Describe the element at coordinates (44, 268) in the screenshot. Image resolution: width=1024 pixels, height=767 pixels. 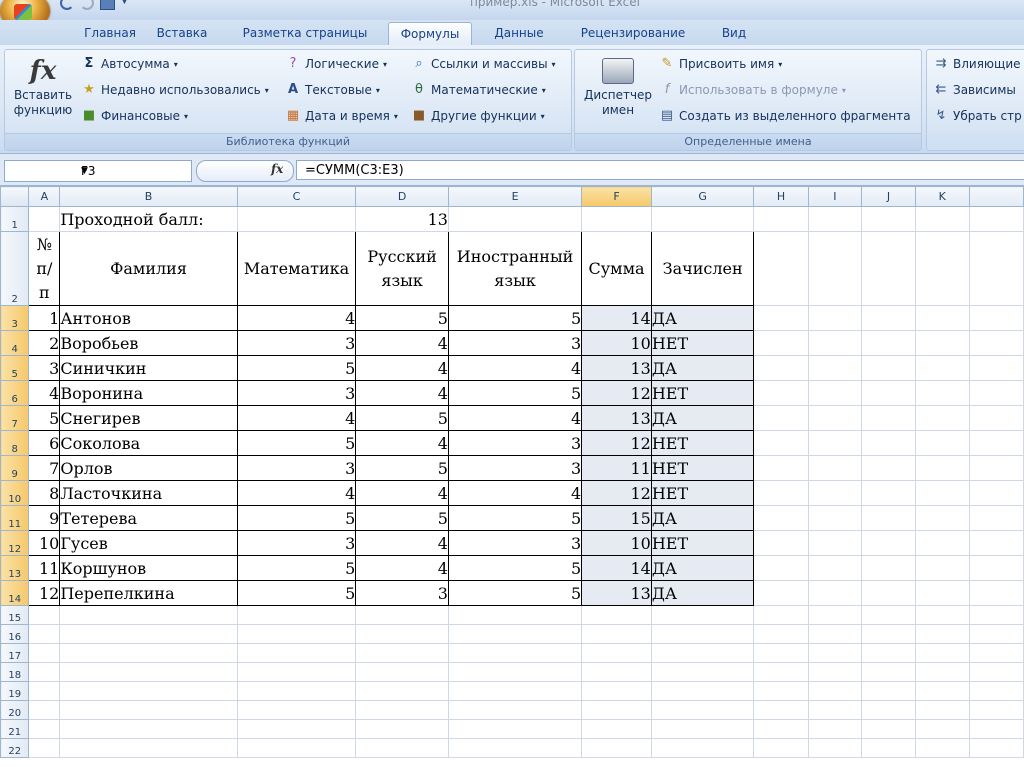
I see `header-num: № п/п` at that location.